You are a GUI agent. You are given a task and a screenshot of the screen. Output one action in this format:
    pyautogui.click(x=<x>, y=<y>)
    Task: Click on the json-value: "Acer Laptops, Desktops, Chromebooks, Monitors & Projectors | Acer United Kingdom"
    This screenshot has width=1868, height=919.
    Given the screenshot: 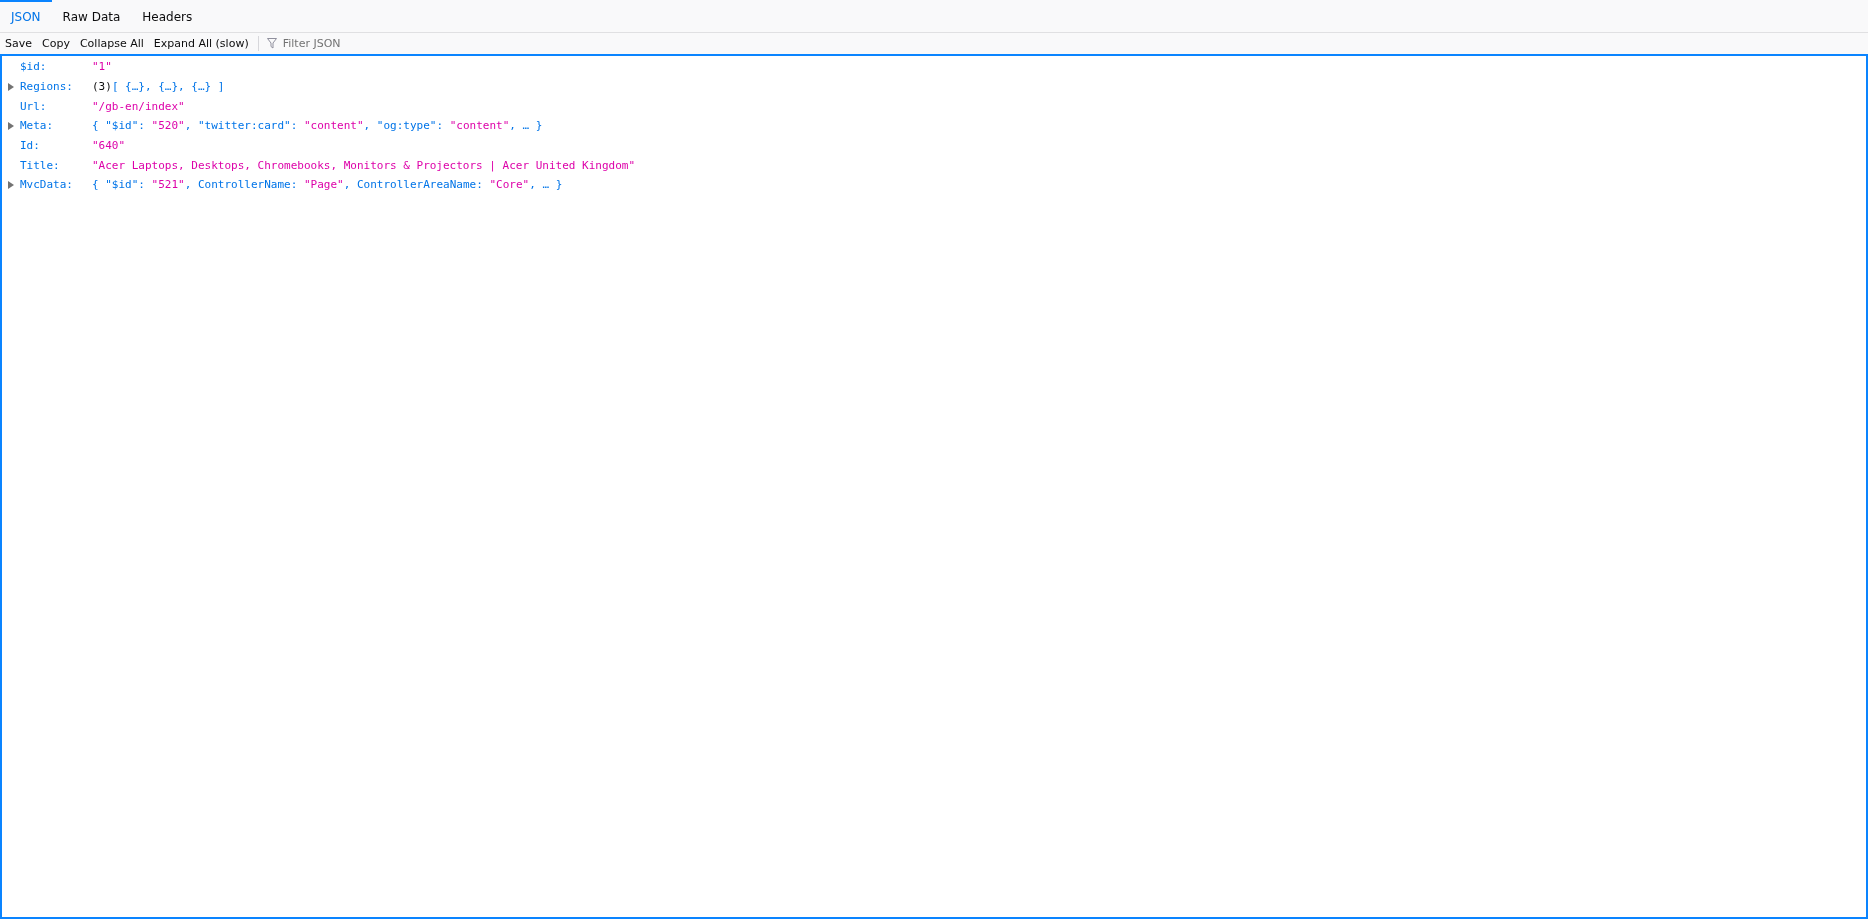 What is the action you would take?
    pyautogui.click(x=364, y=165)
    